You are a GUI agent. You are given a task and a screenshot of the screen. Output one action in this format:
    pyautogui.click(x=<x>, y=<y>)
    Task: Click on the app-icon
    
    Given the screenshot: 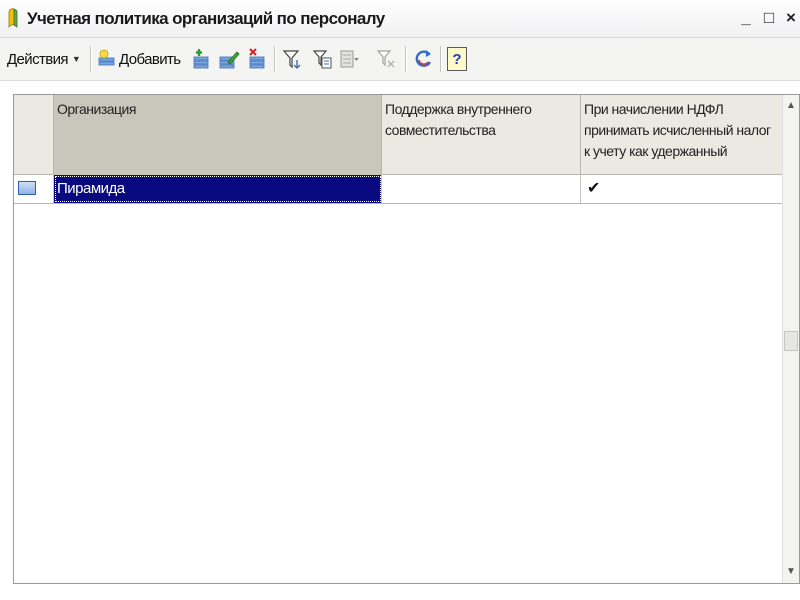 What is the action you would take?
    pyautogui.click(x=13, y=18)
    